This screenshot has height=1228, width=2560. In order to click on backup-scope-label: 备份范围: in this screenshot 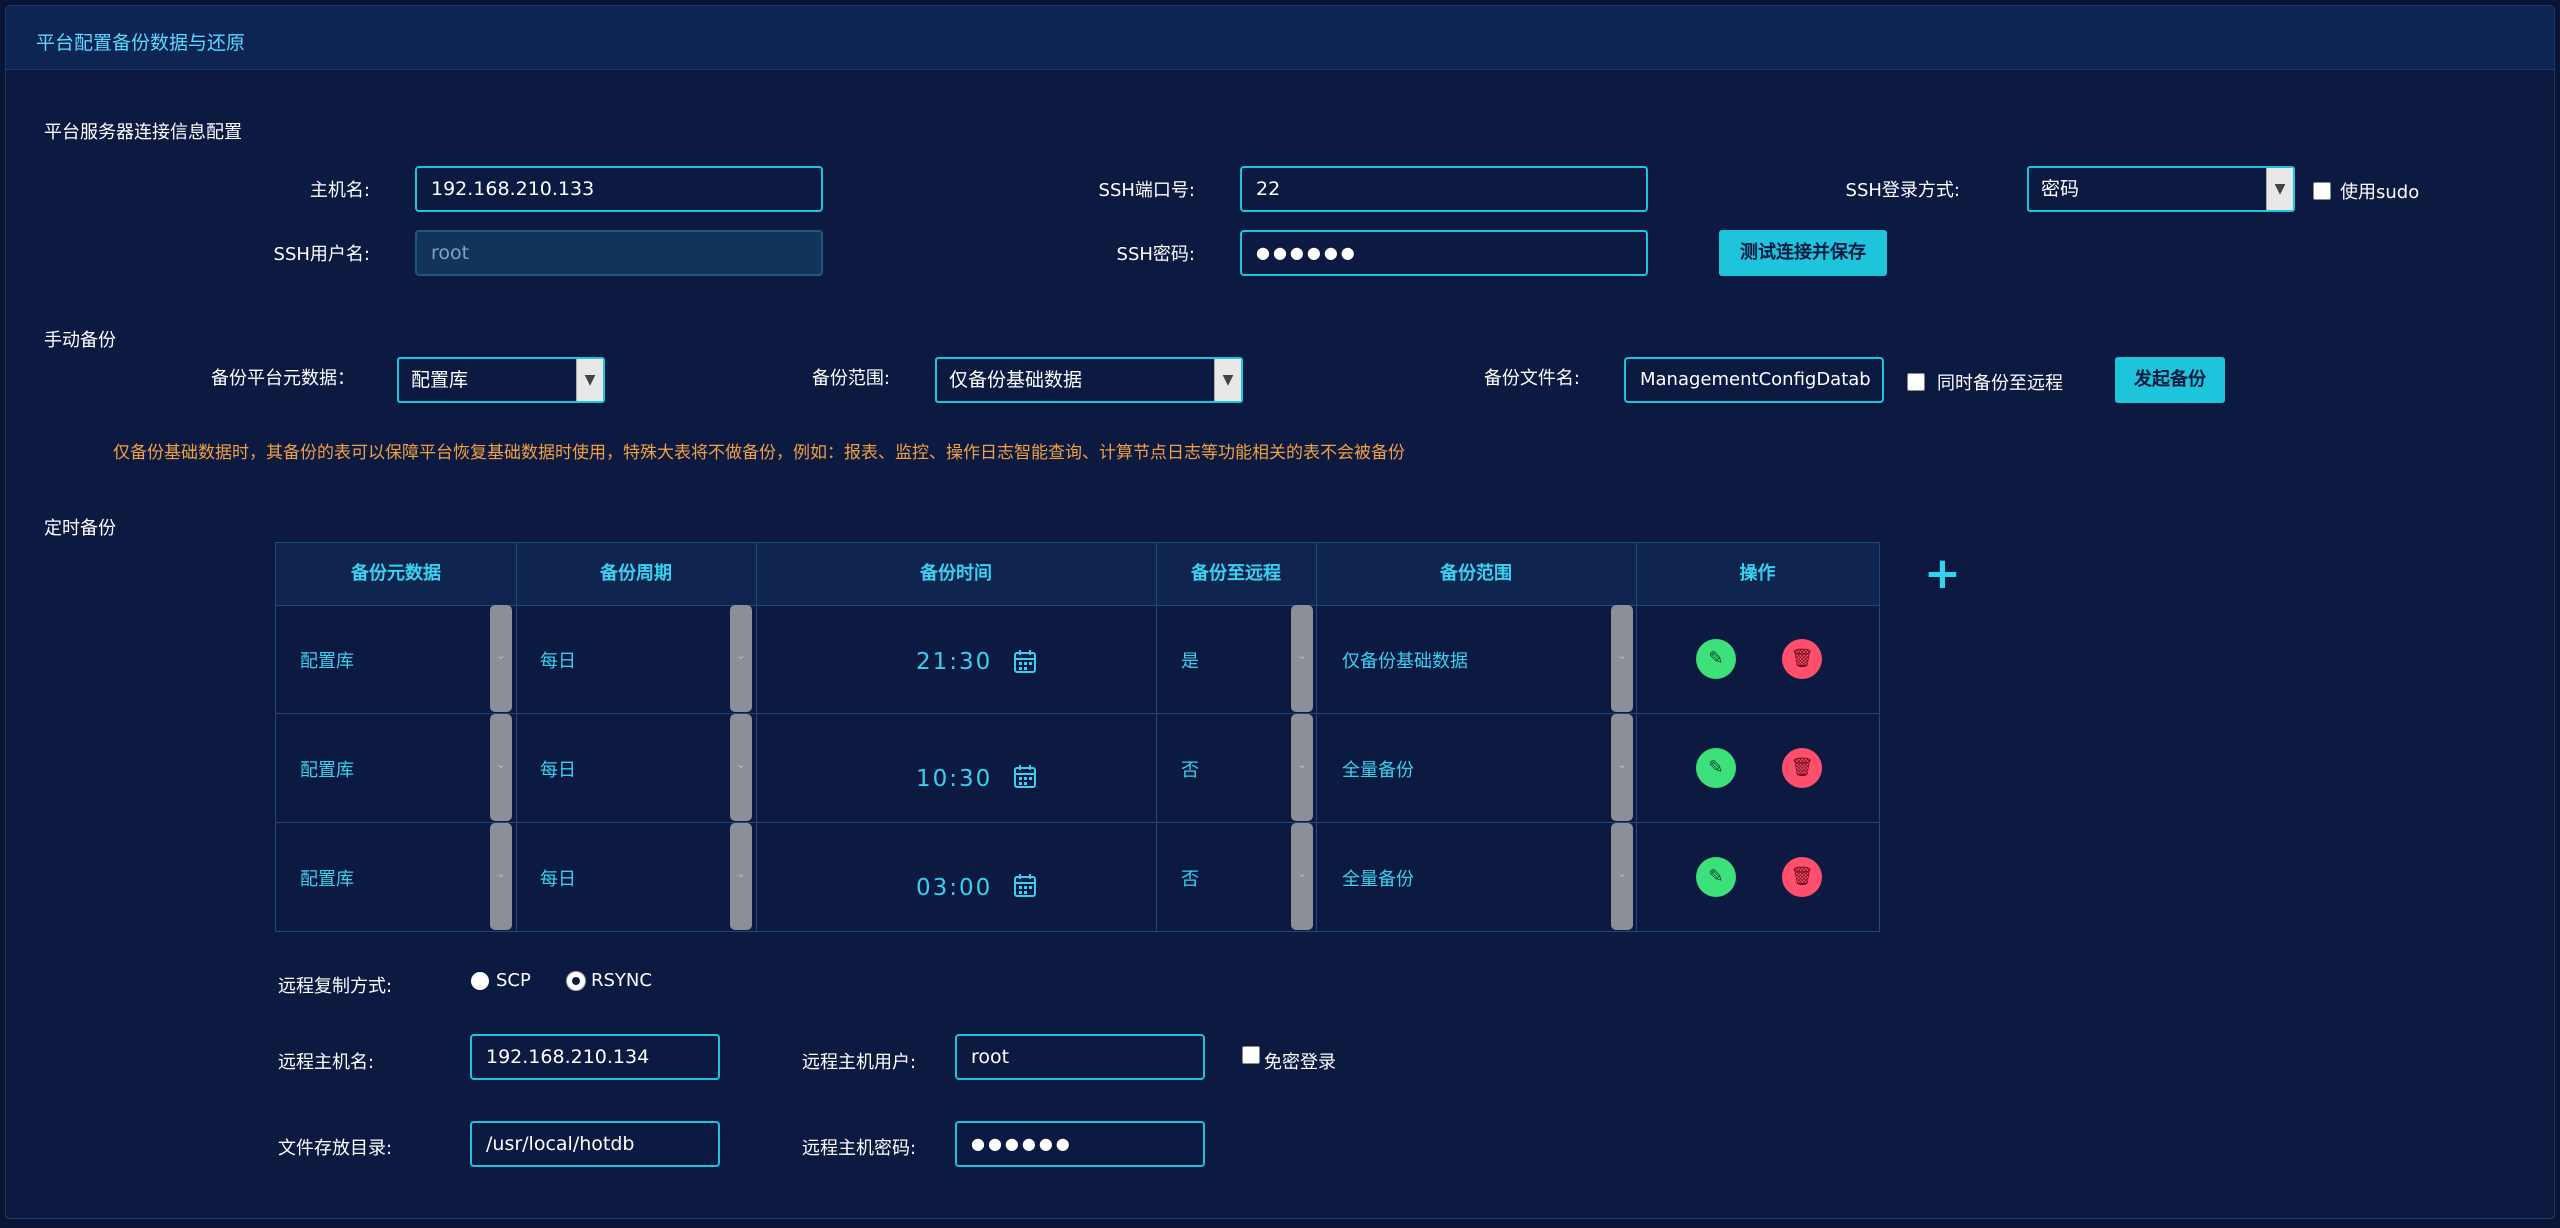, I will do `click(850, 378)`.